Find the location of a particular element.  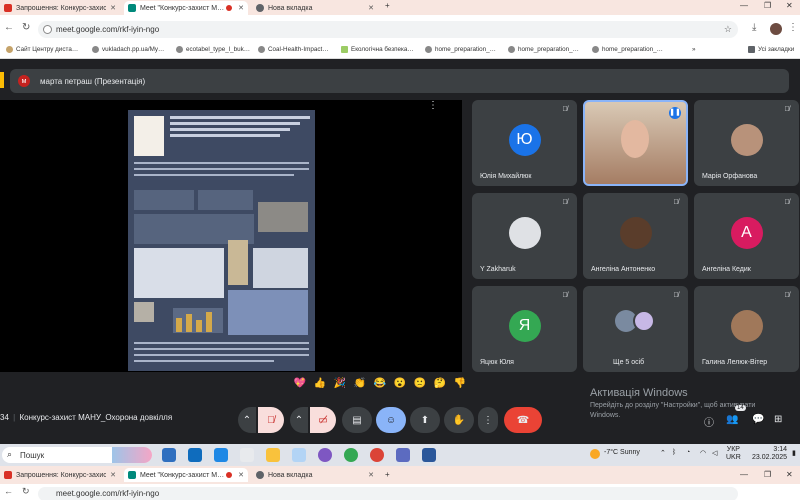

leave-call-button: ☎ is located at coordinates (523, 420).